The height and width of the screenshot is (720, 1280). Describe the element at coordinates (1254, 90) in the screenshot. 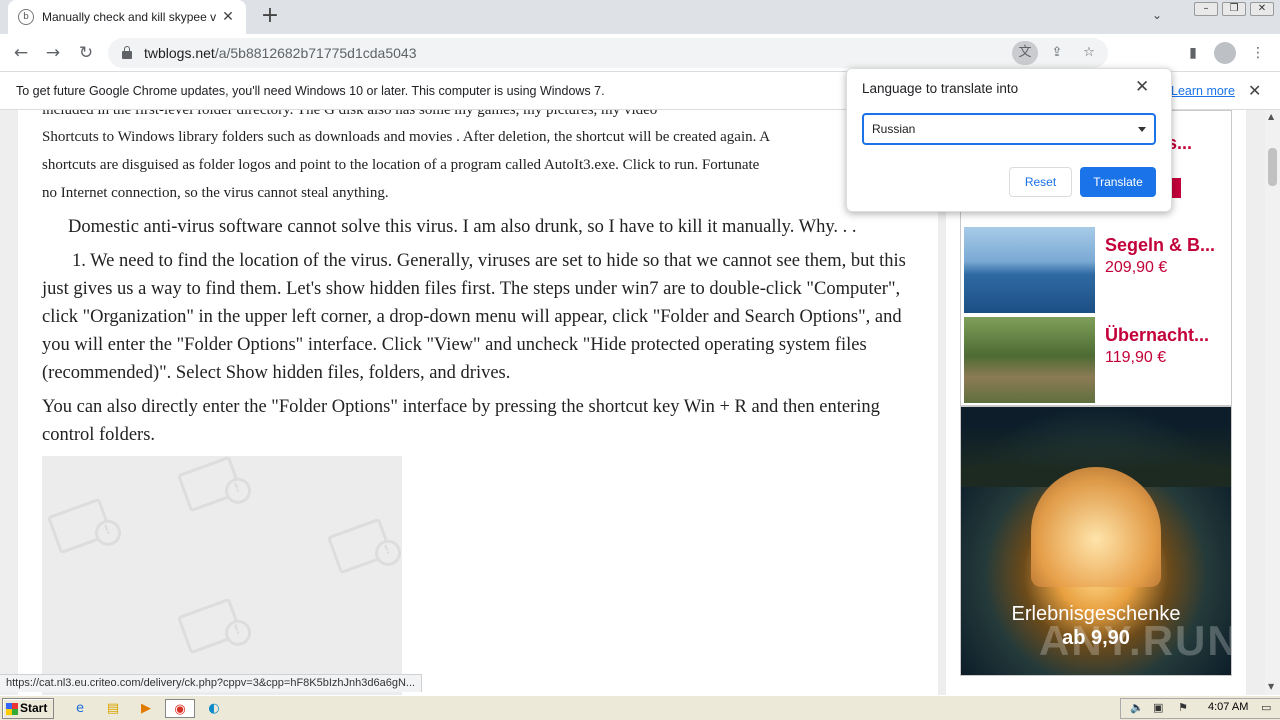

I see `infobar-close-icon: ✕` at that location.